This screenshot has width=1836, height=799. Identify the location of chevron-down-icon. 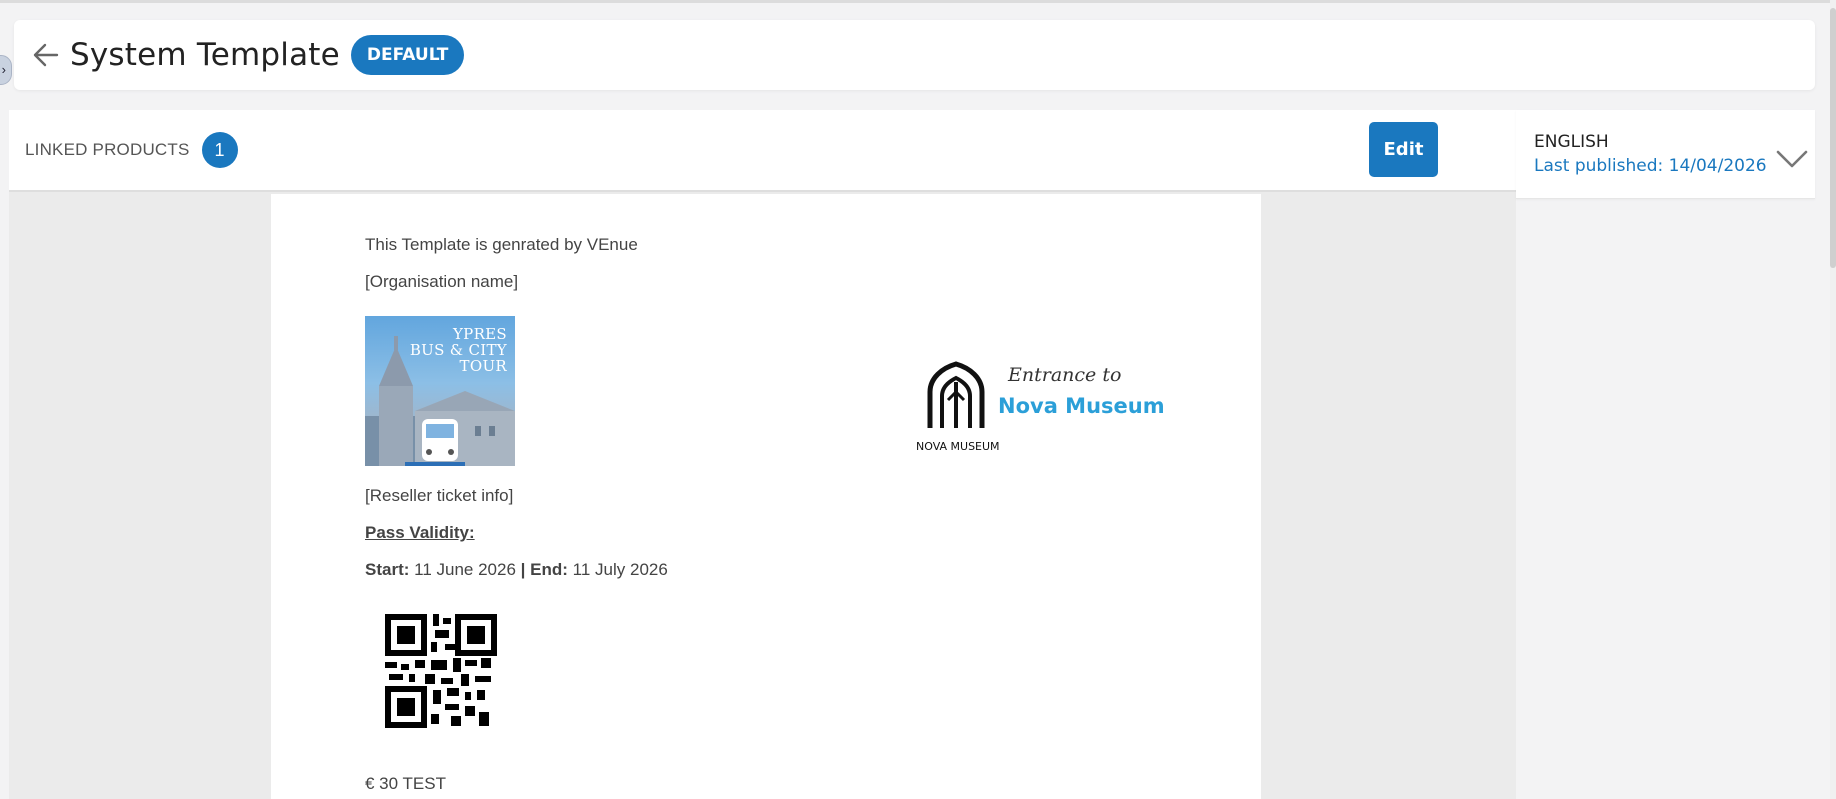
(1792, 158).